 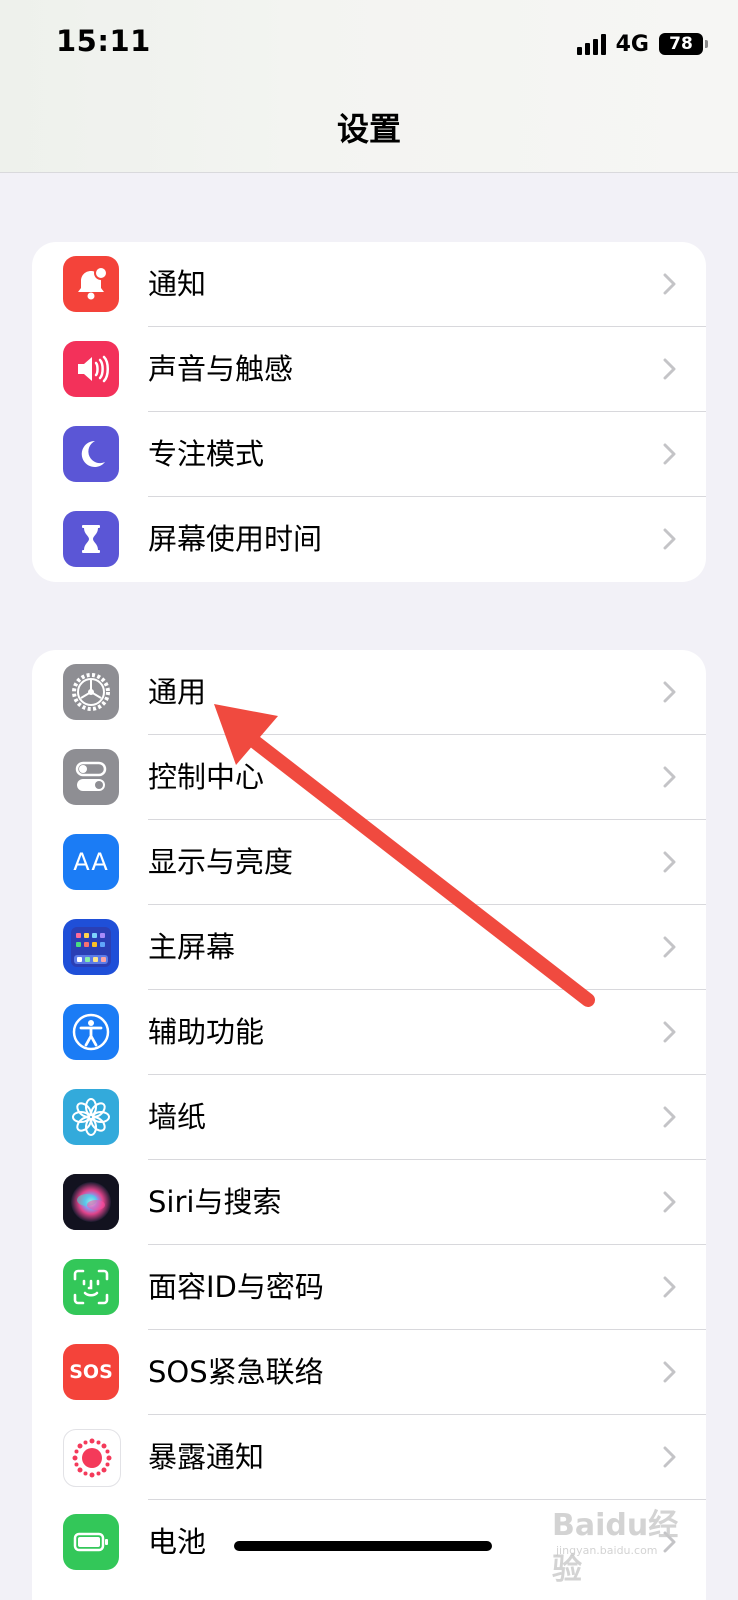 What do you see at coordinates (91, 284) in the screenshot?
I see `notifications-icon` at bounding box center [91, 284].